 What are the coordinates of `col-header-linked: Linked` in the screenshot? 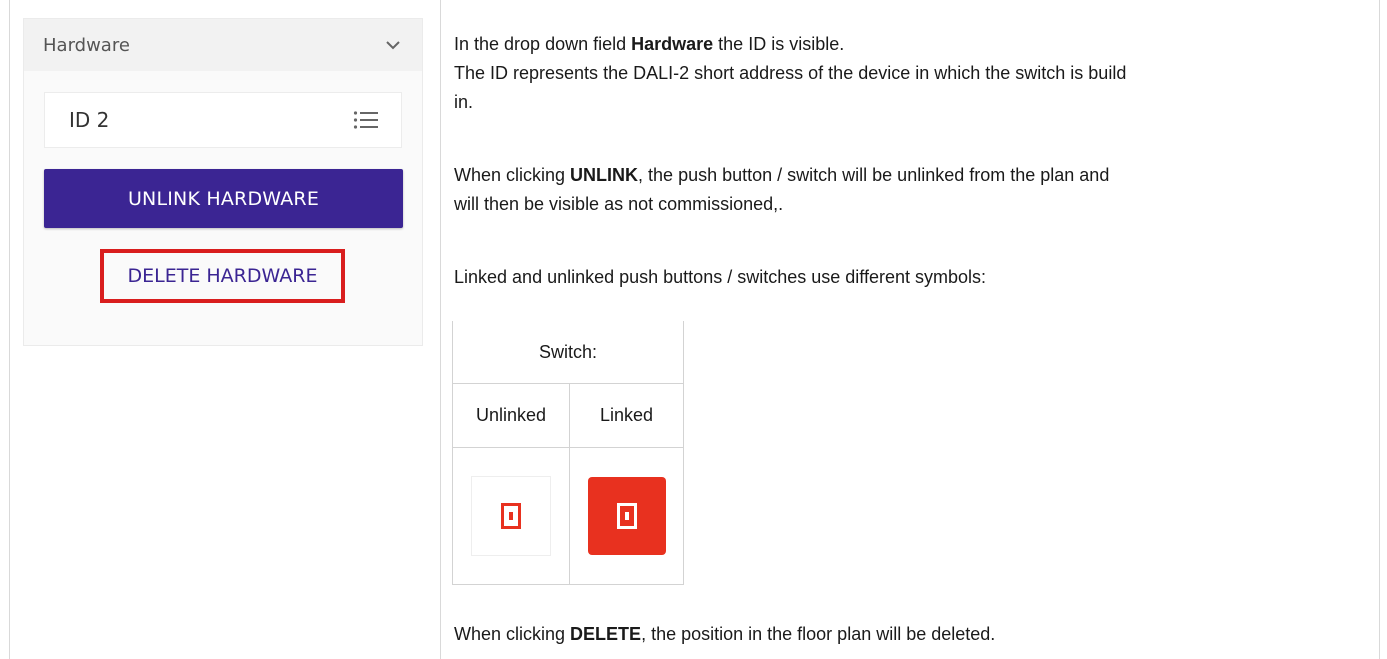 It's located at (627, 416).